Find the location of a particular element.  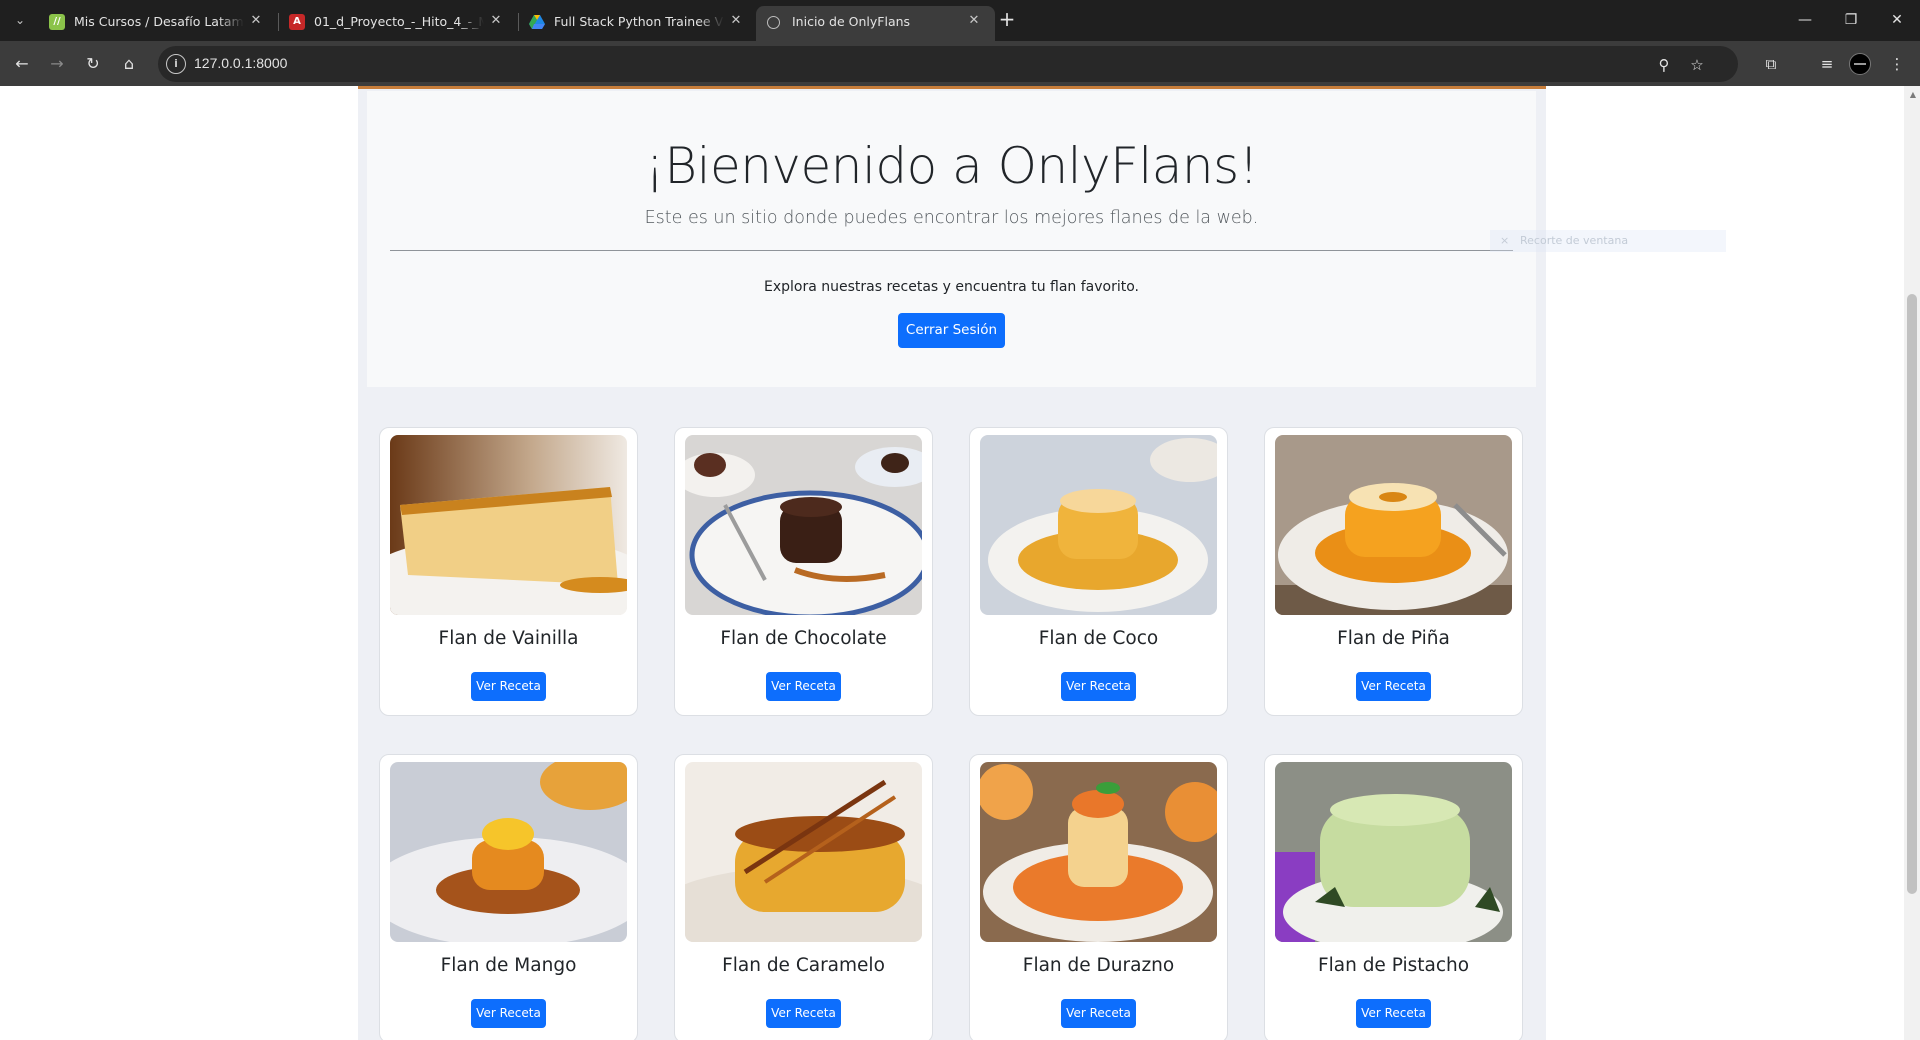

drive-icon is located at coordinates (537, 22).